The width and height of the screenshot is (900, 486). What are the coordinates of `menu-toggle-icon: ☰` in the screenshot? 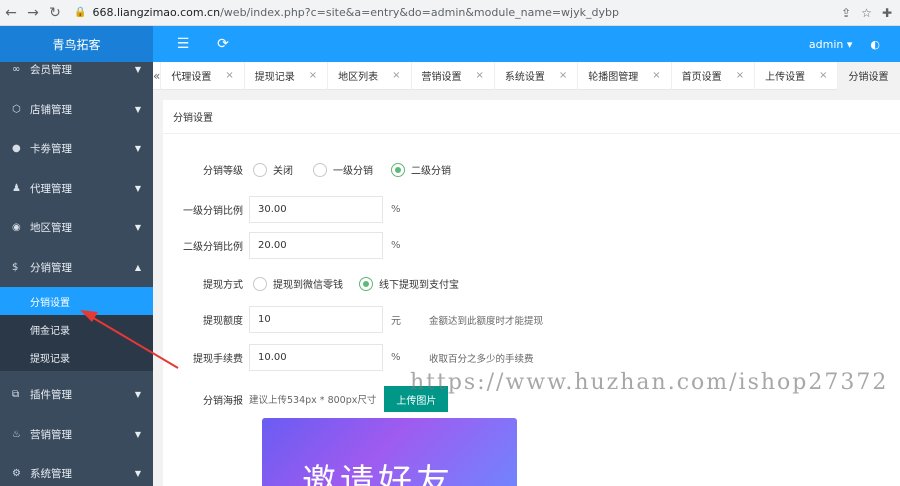 It's located at (183, 44).